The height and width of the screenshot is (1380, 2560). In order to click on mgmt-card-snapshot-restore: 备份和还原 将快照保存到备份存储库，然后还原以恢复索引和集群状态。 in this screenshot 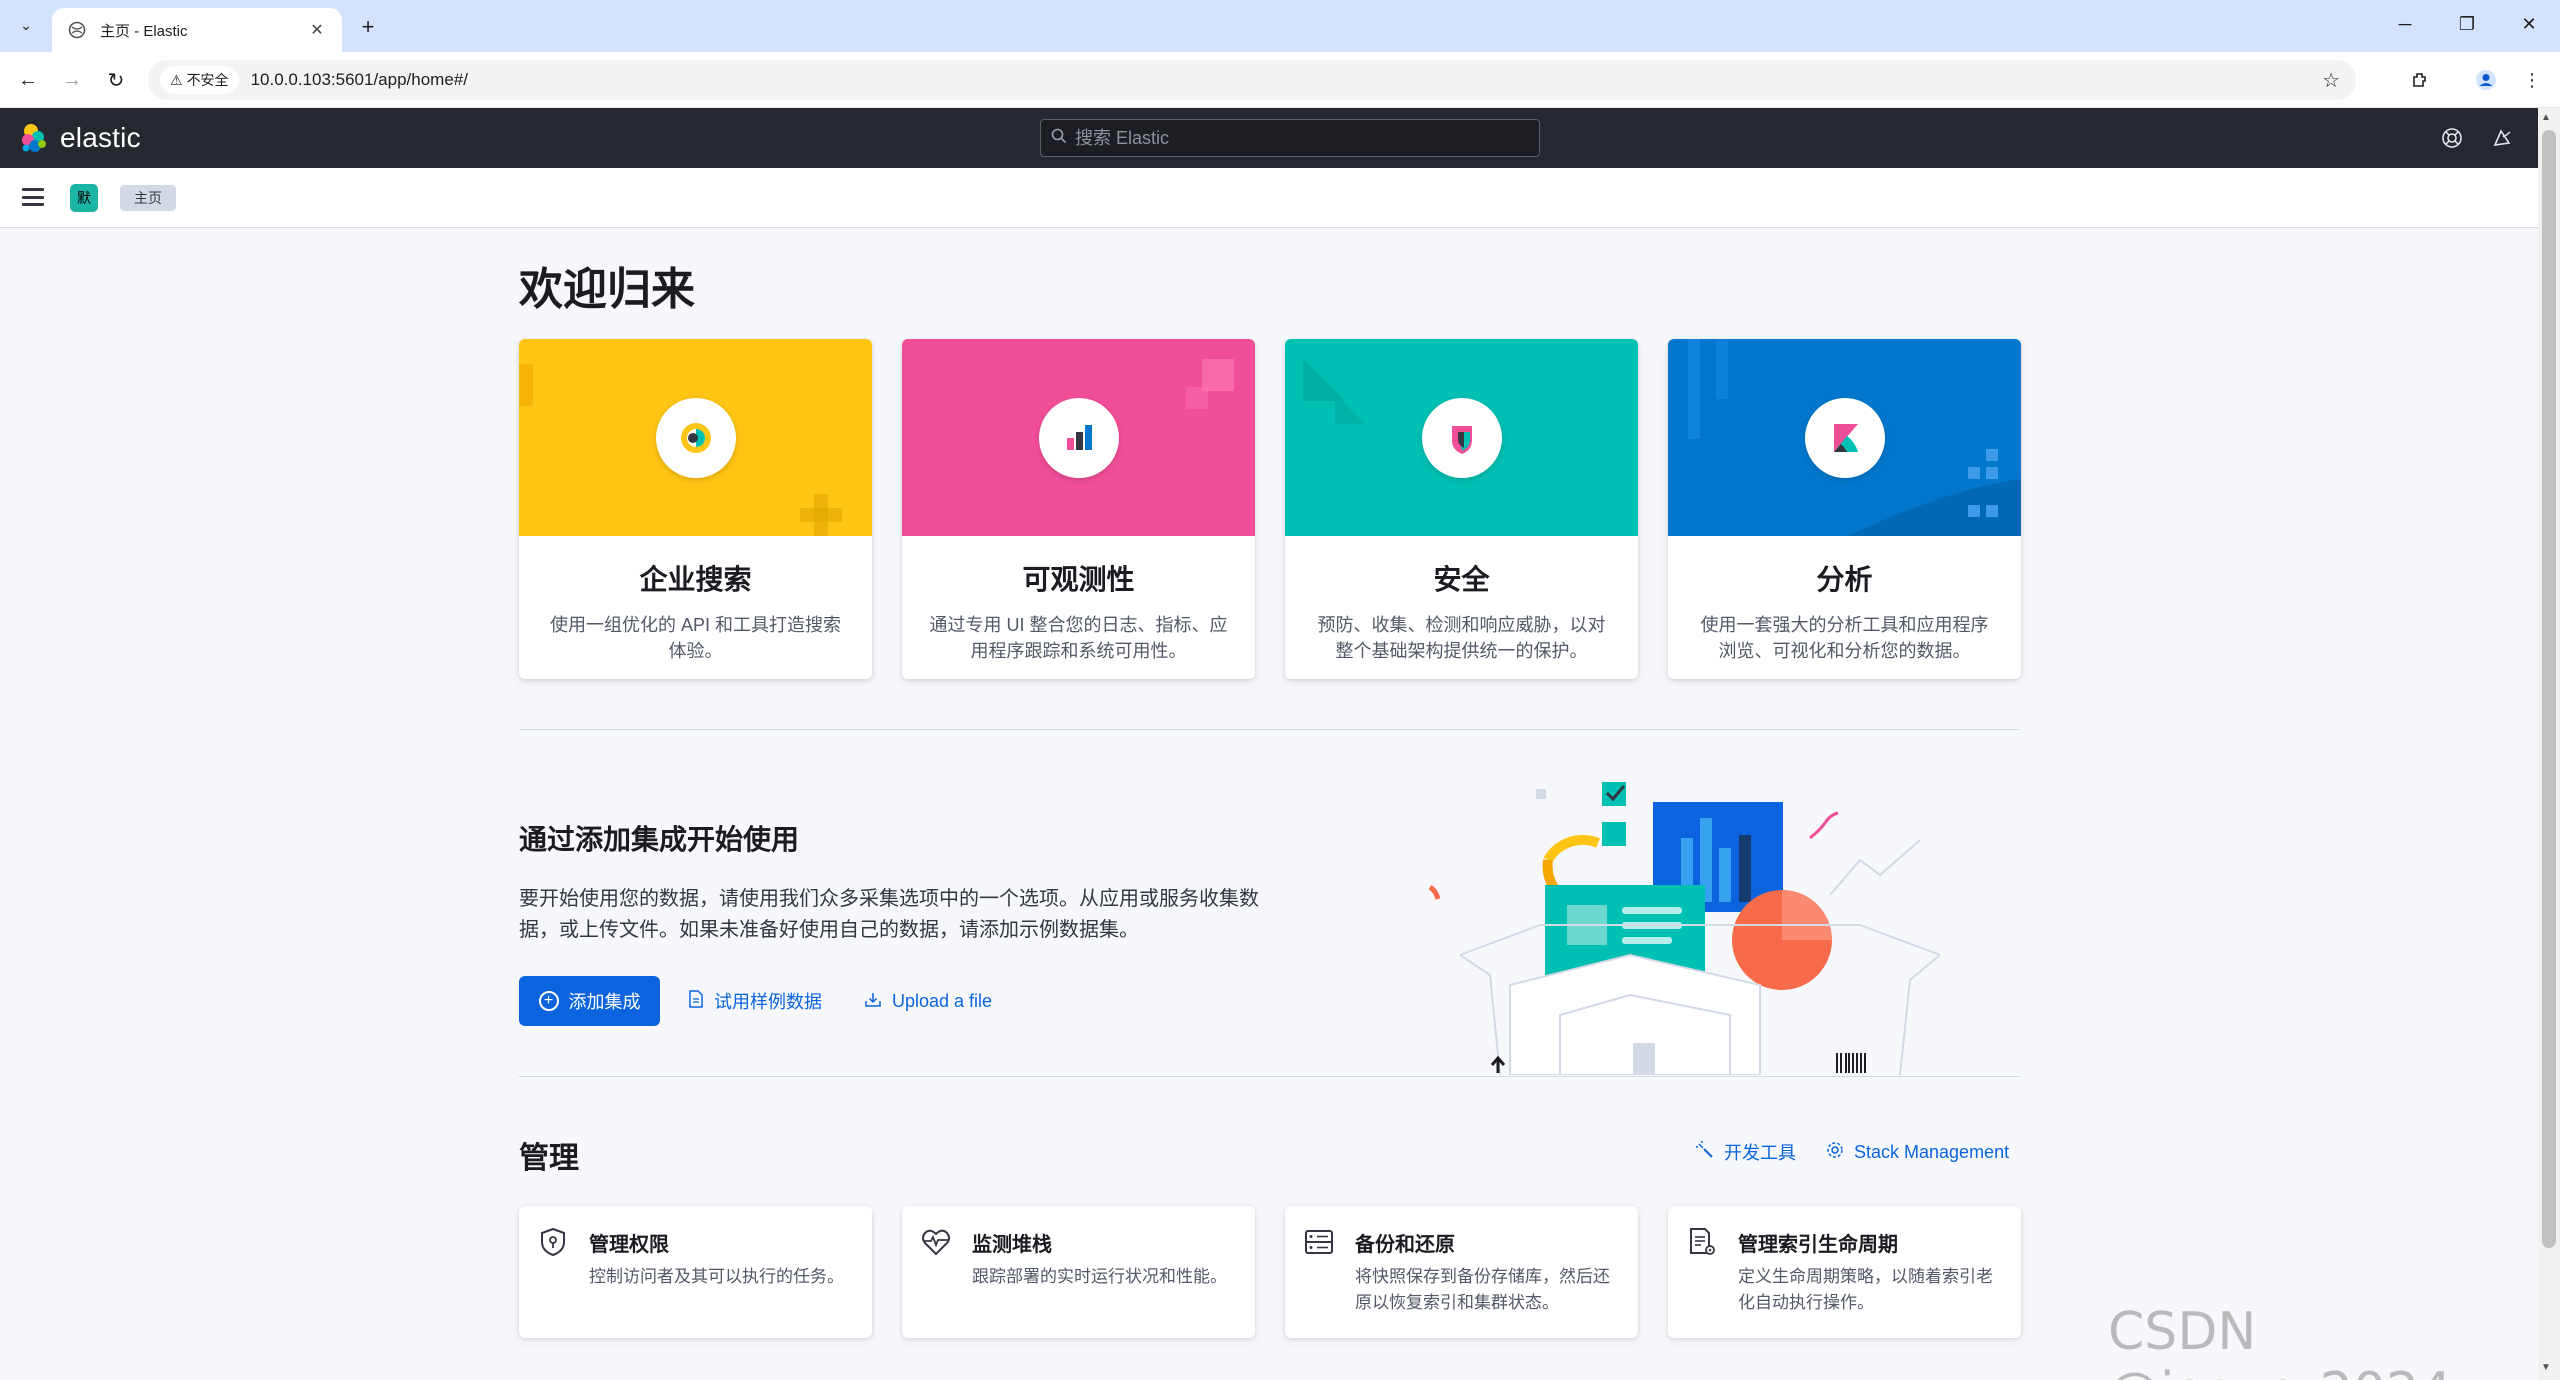, I will do `click(1461, 1272)`.